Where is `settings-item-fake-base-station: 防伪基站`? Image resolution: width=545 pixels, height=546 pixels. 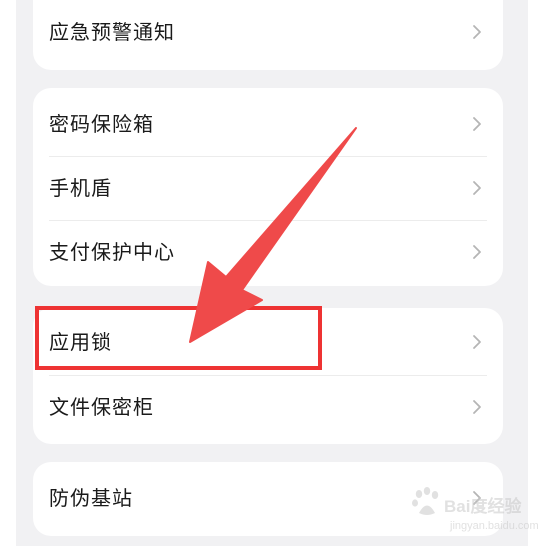 settings-item-fake-base-station: 防伪基站 is located at coordinates (268, 498).